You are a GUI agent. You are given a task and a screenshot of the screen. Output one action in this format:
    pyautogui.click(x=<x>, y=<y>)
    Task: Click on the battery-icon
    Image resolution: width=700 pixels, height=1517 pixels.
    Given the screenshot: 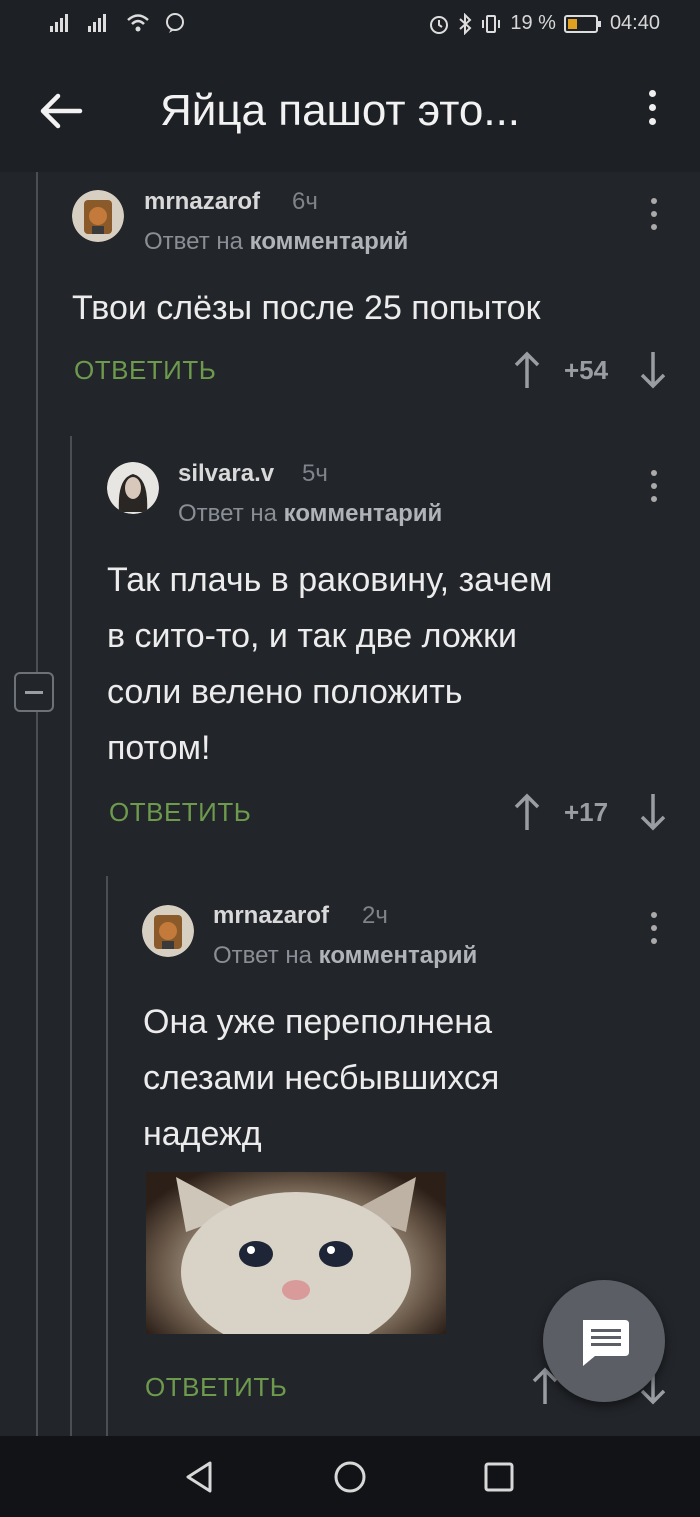 What is the action you would take?
    pyautogui.click(x=582, y=23)
    